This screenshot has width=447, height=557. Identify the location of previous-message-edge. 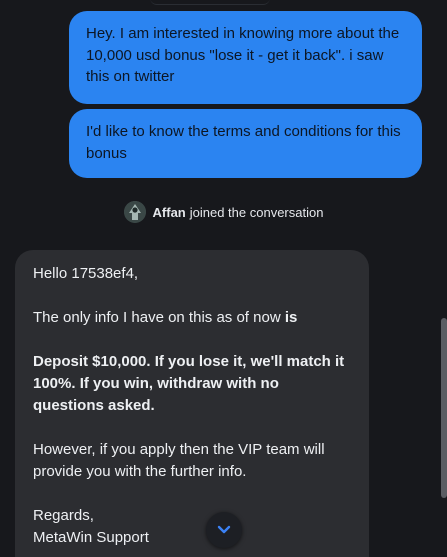
(210, 2).